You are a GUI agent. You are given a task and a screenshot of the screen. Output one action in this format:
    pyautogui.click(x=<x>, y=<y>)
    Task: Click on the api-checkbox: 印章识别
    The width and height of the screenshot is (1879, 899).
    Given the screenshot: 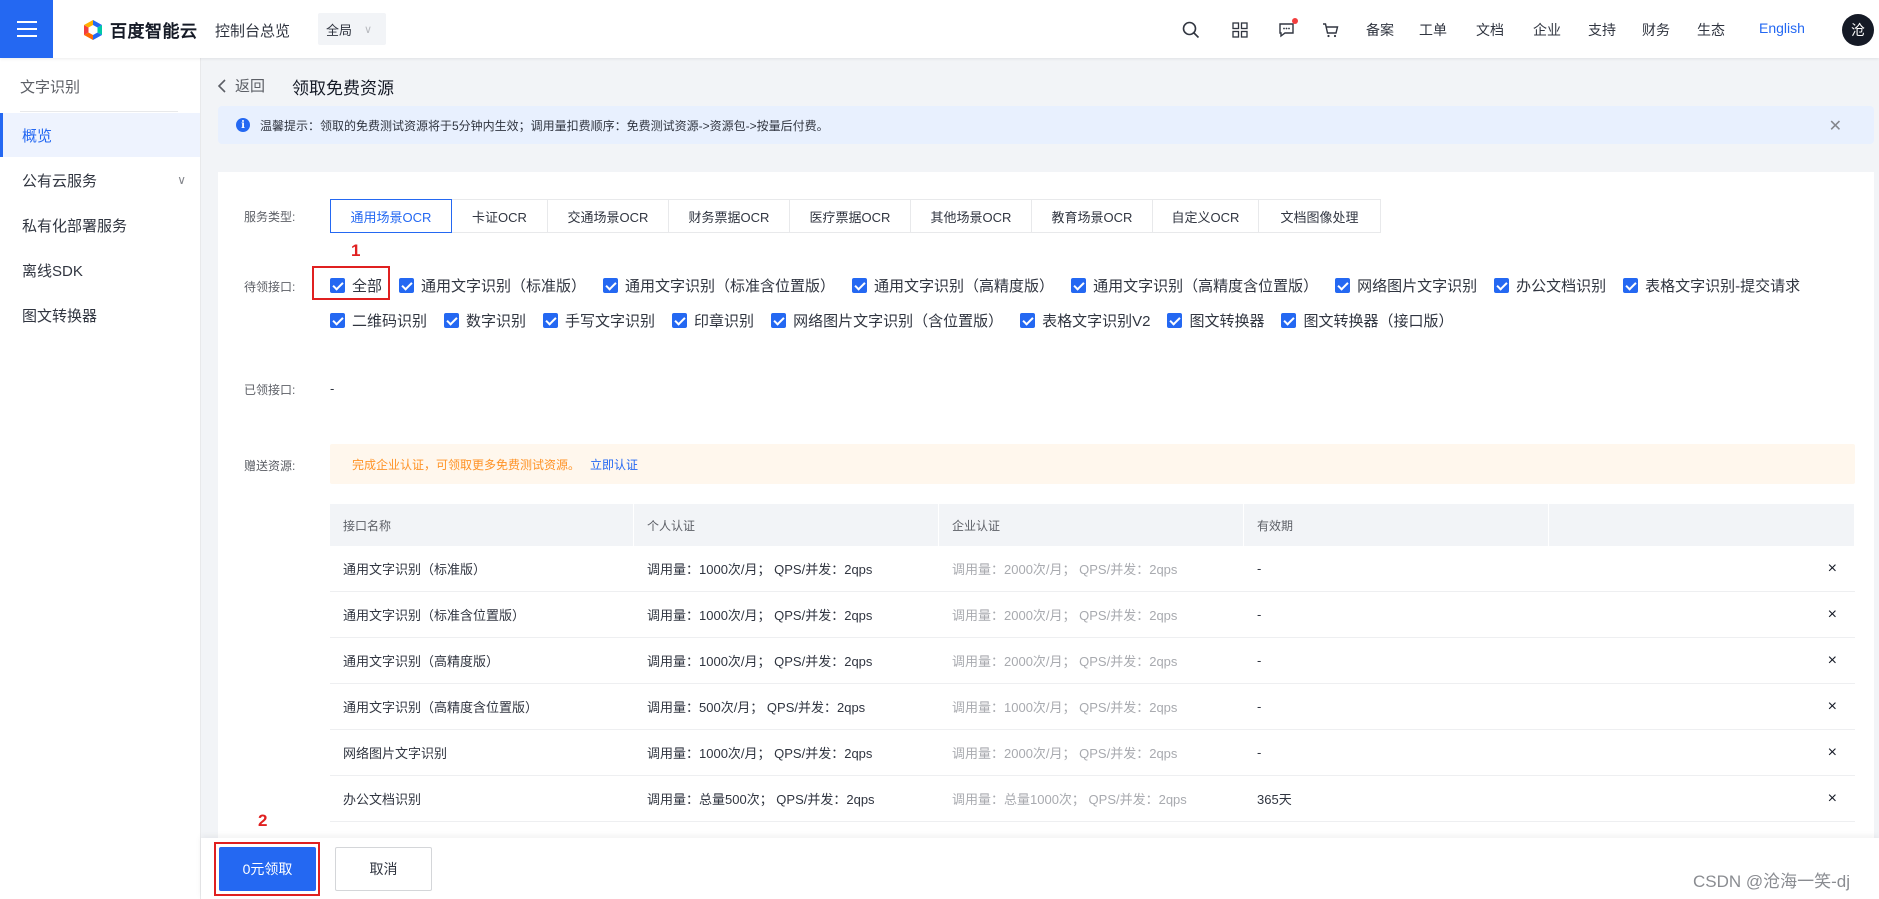 What is the action you would take?
    pyautogui.click(x=713, y=320)
    